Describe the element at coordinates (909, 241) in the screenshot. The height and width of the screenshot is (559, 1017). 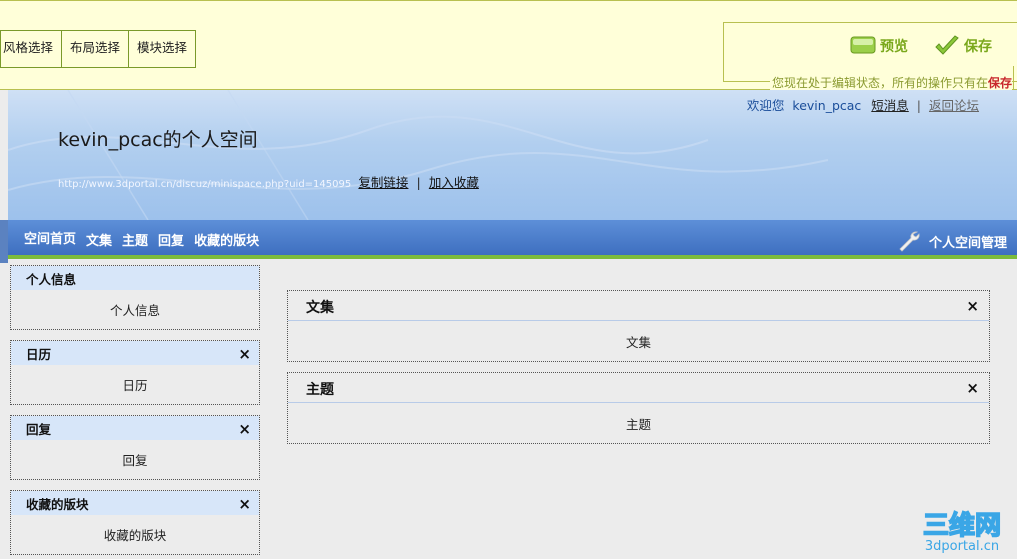
I see `wrench-icon` at that location.